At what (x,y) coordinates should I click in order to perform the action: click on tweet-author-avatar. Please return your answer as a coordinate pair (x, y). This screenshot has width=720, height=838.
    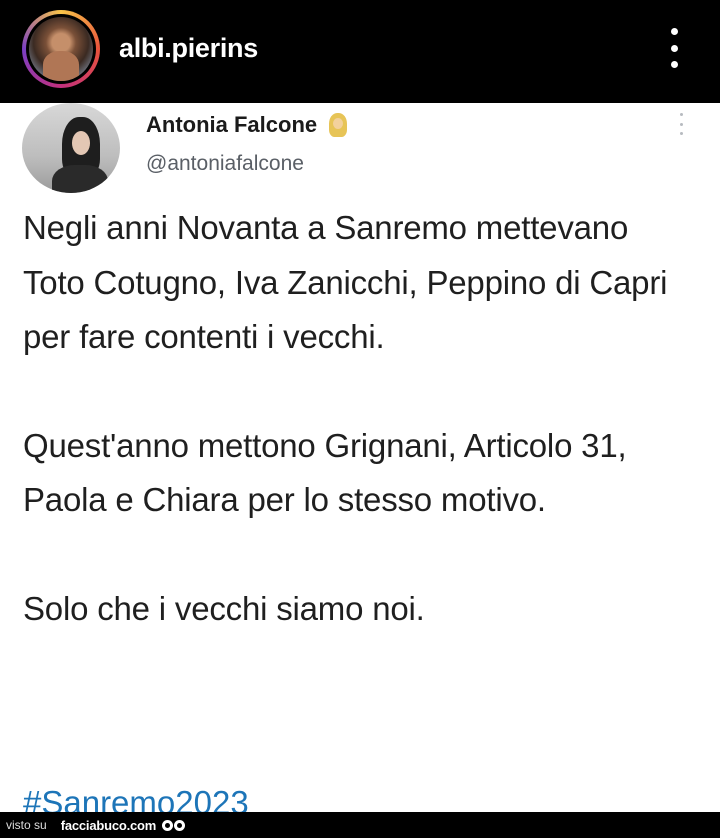
    Looking at the image, I should click on (71, 148).